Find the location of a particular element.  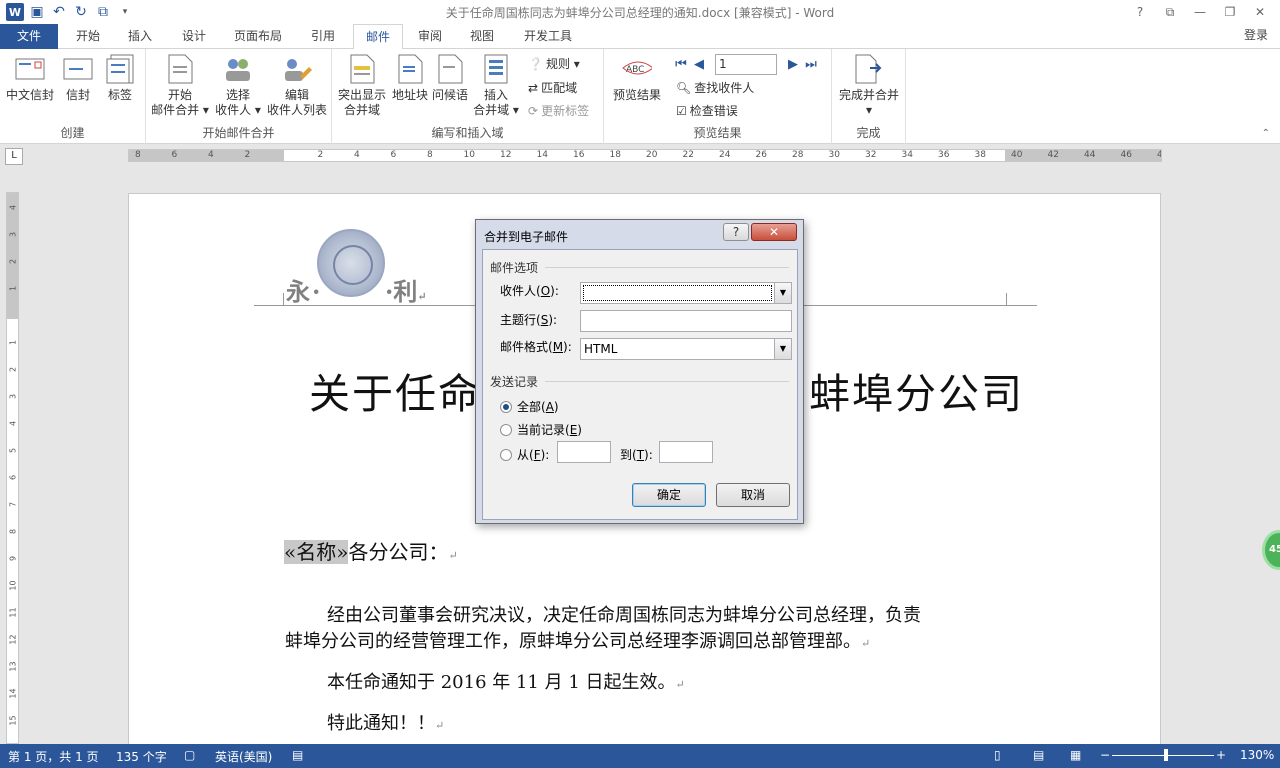

highlight-icon is located at coordinates (362, 69).